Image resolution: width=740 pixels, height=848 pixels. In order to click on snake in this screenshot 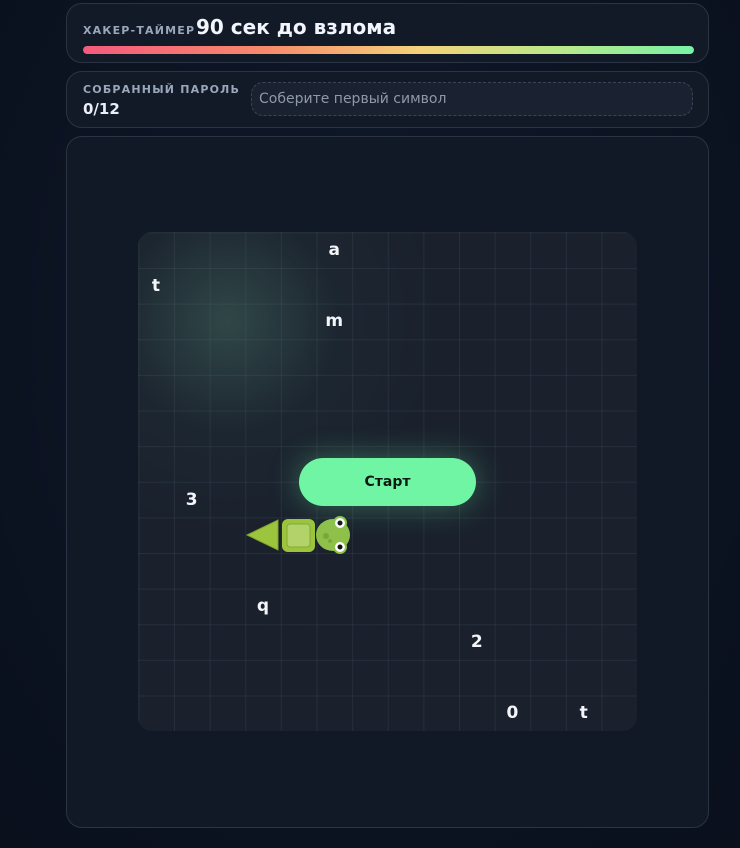, I will do `click(297, 535)`.